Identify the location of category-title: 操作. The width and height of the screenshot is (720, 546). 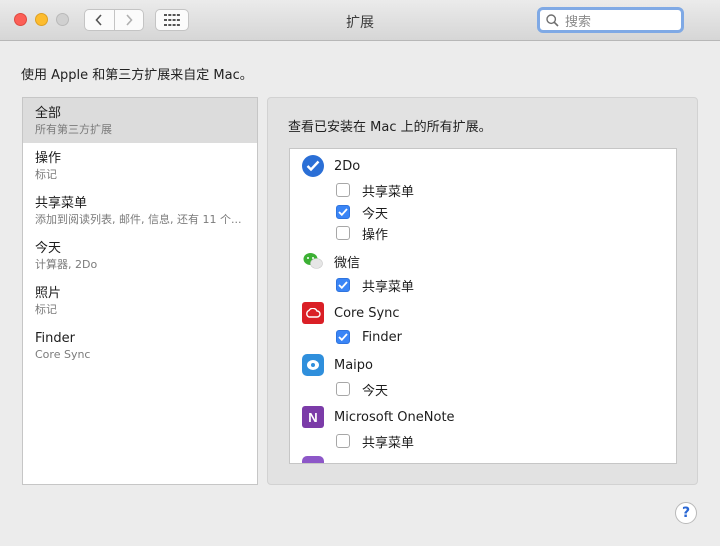
(48, 158).